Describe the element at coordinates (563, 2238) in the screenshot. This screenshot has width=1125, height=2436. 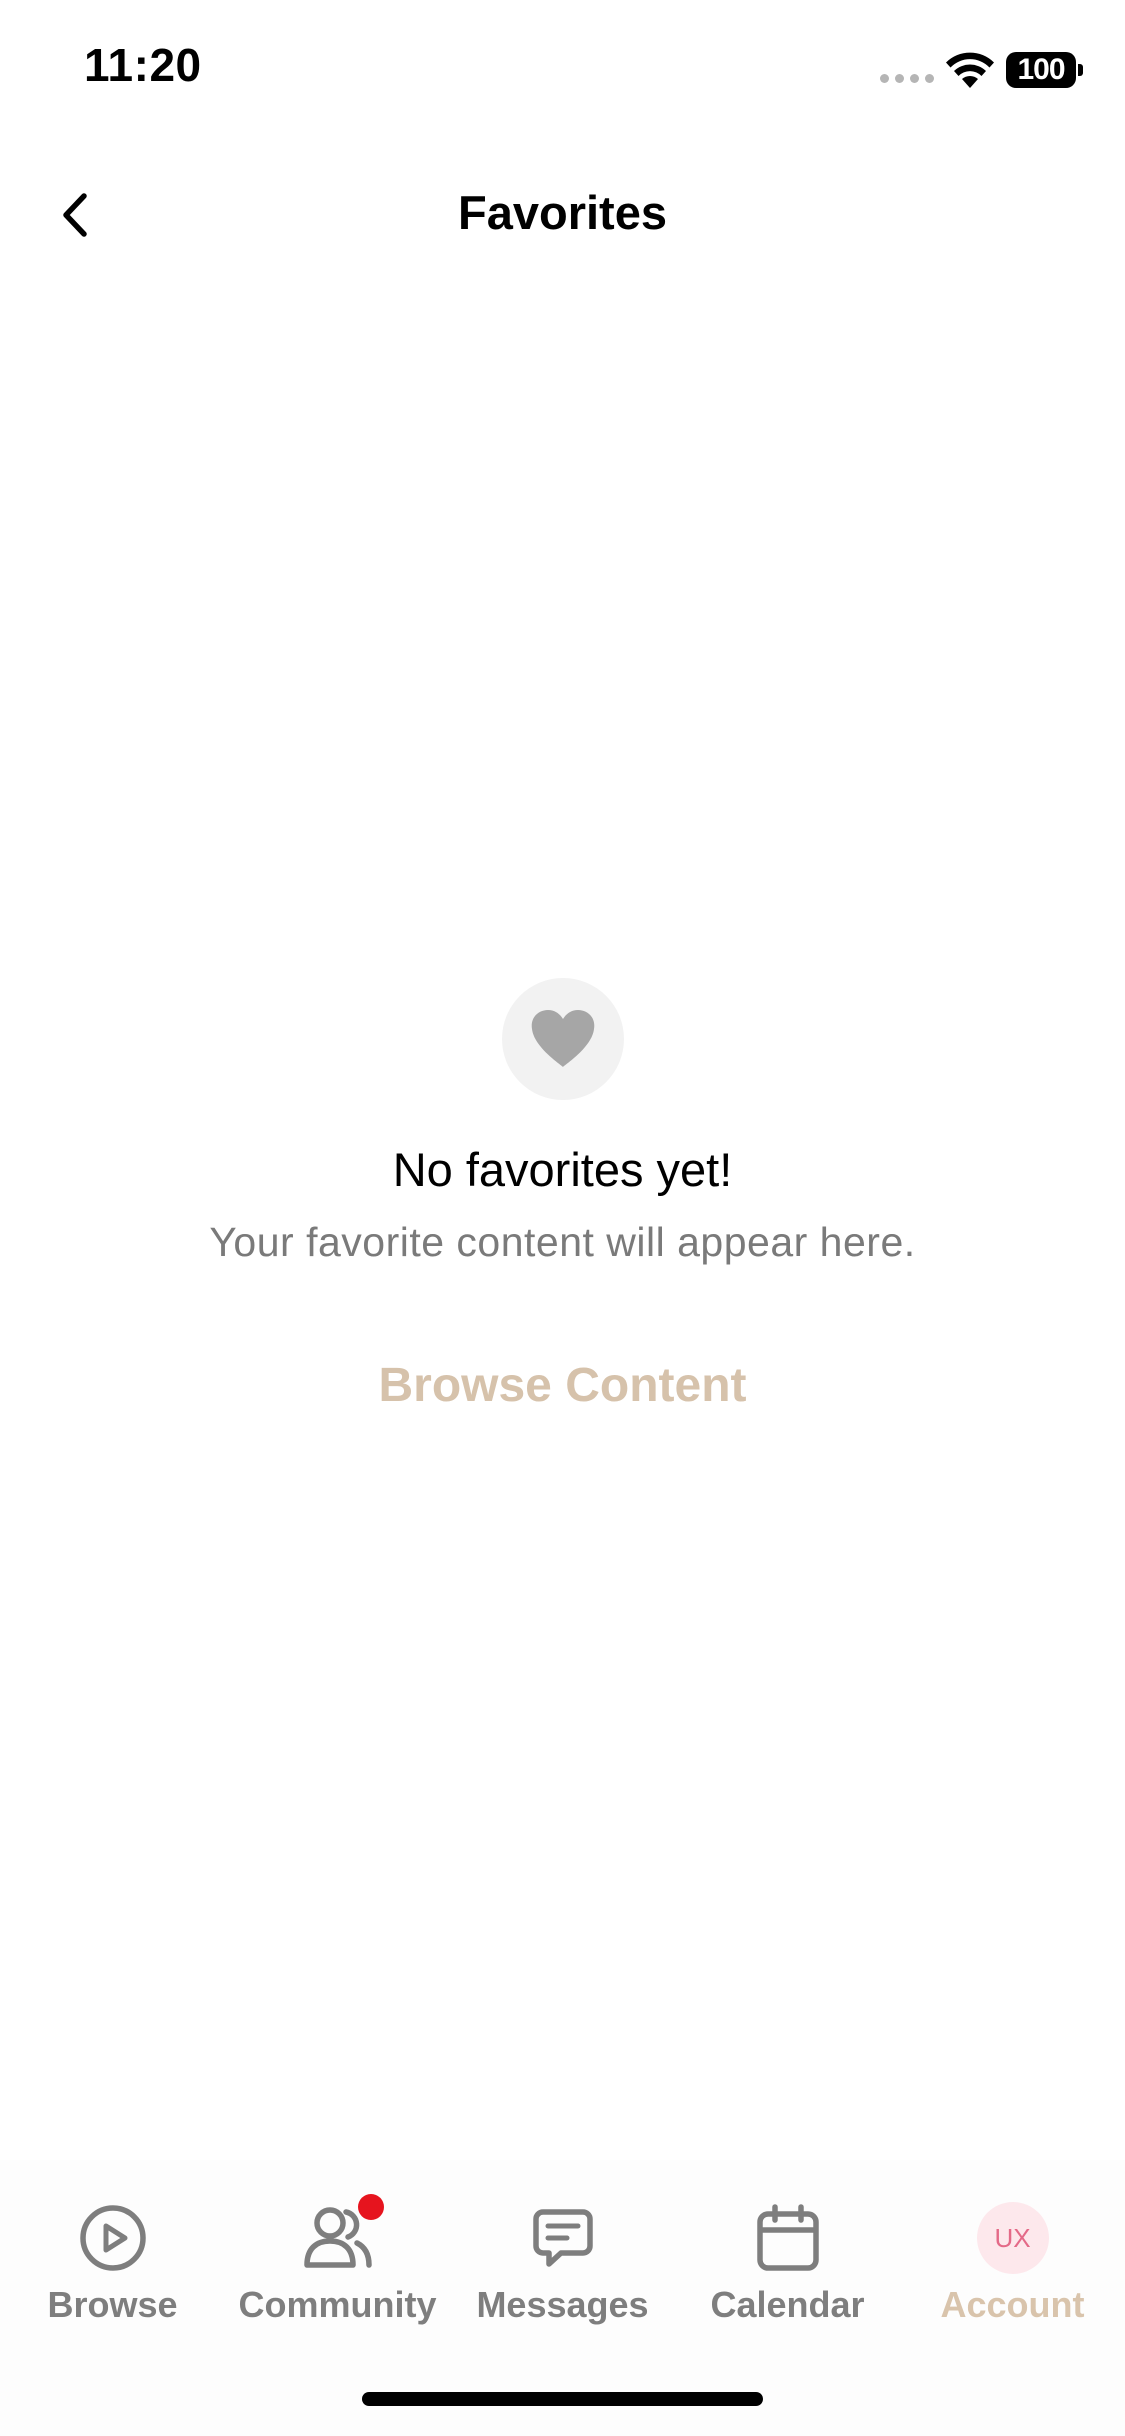
I see `chat-bubble-icon` at that location.